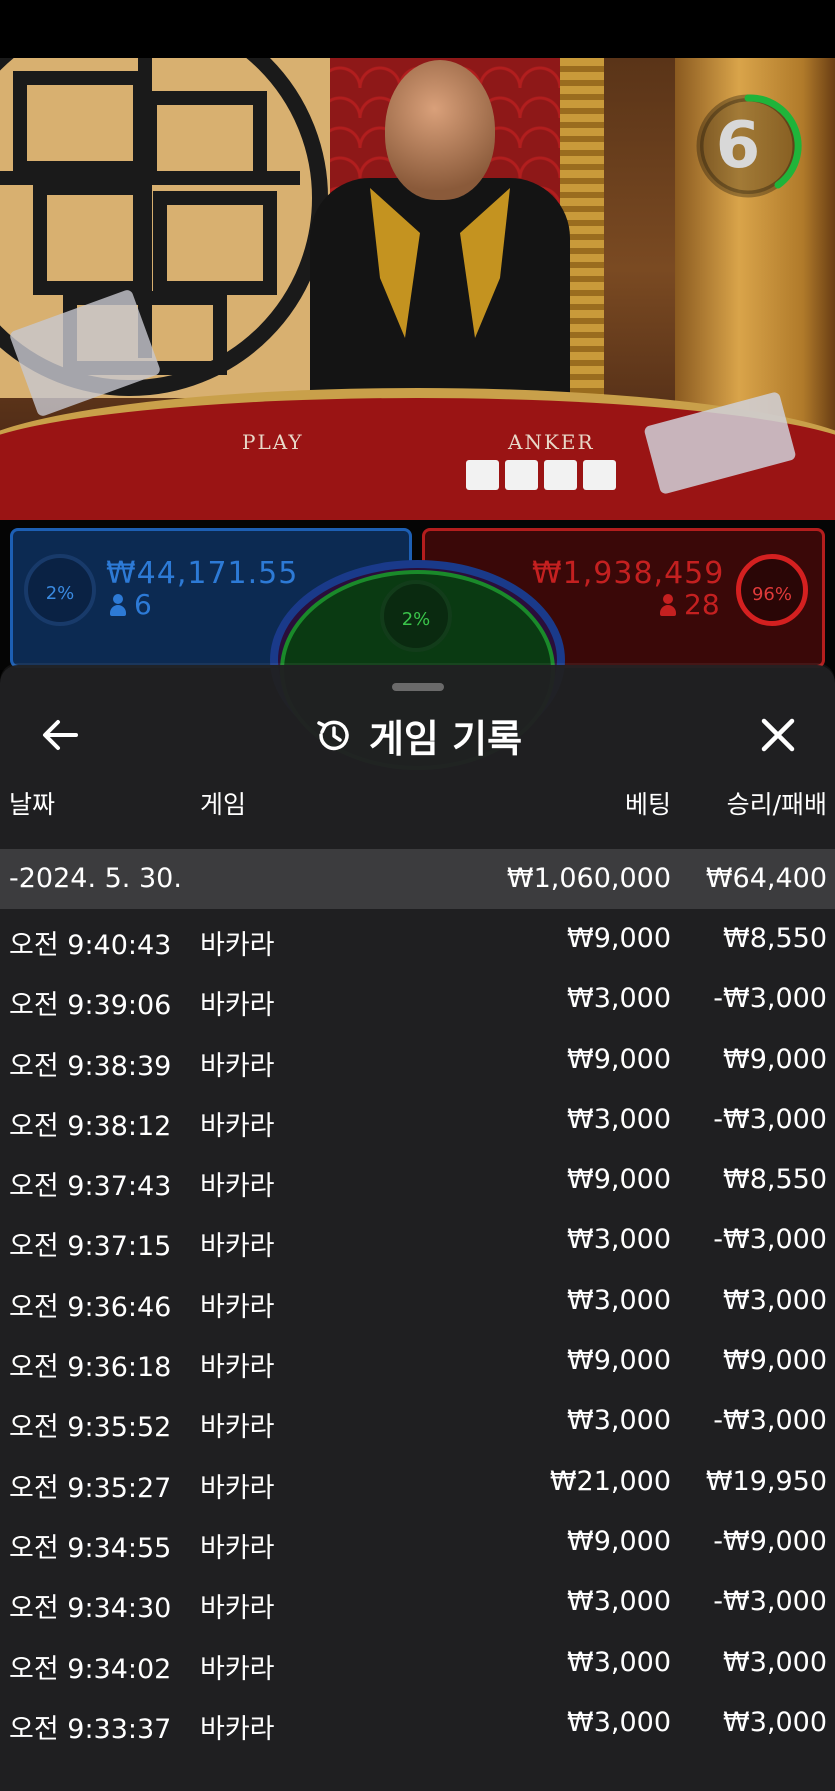  What do you see at coordinates (202, 573) in the screenshot?
I see `player-total-amount: ₩44,171.55` at bounding box center [202, 573].